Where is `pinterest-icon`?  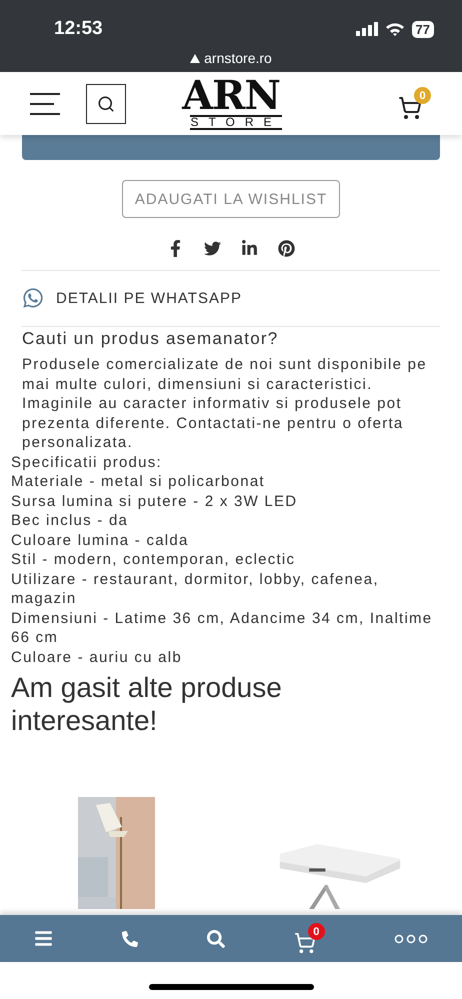
pinterest-icon is located at coordinates (286, 248).